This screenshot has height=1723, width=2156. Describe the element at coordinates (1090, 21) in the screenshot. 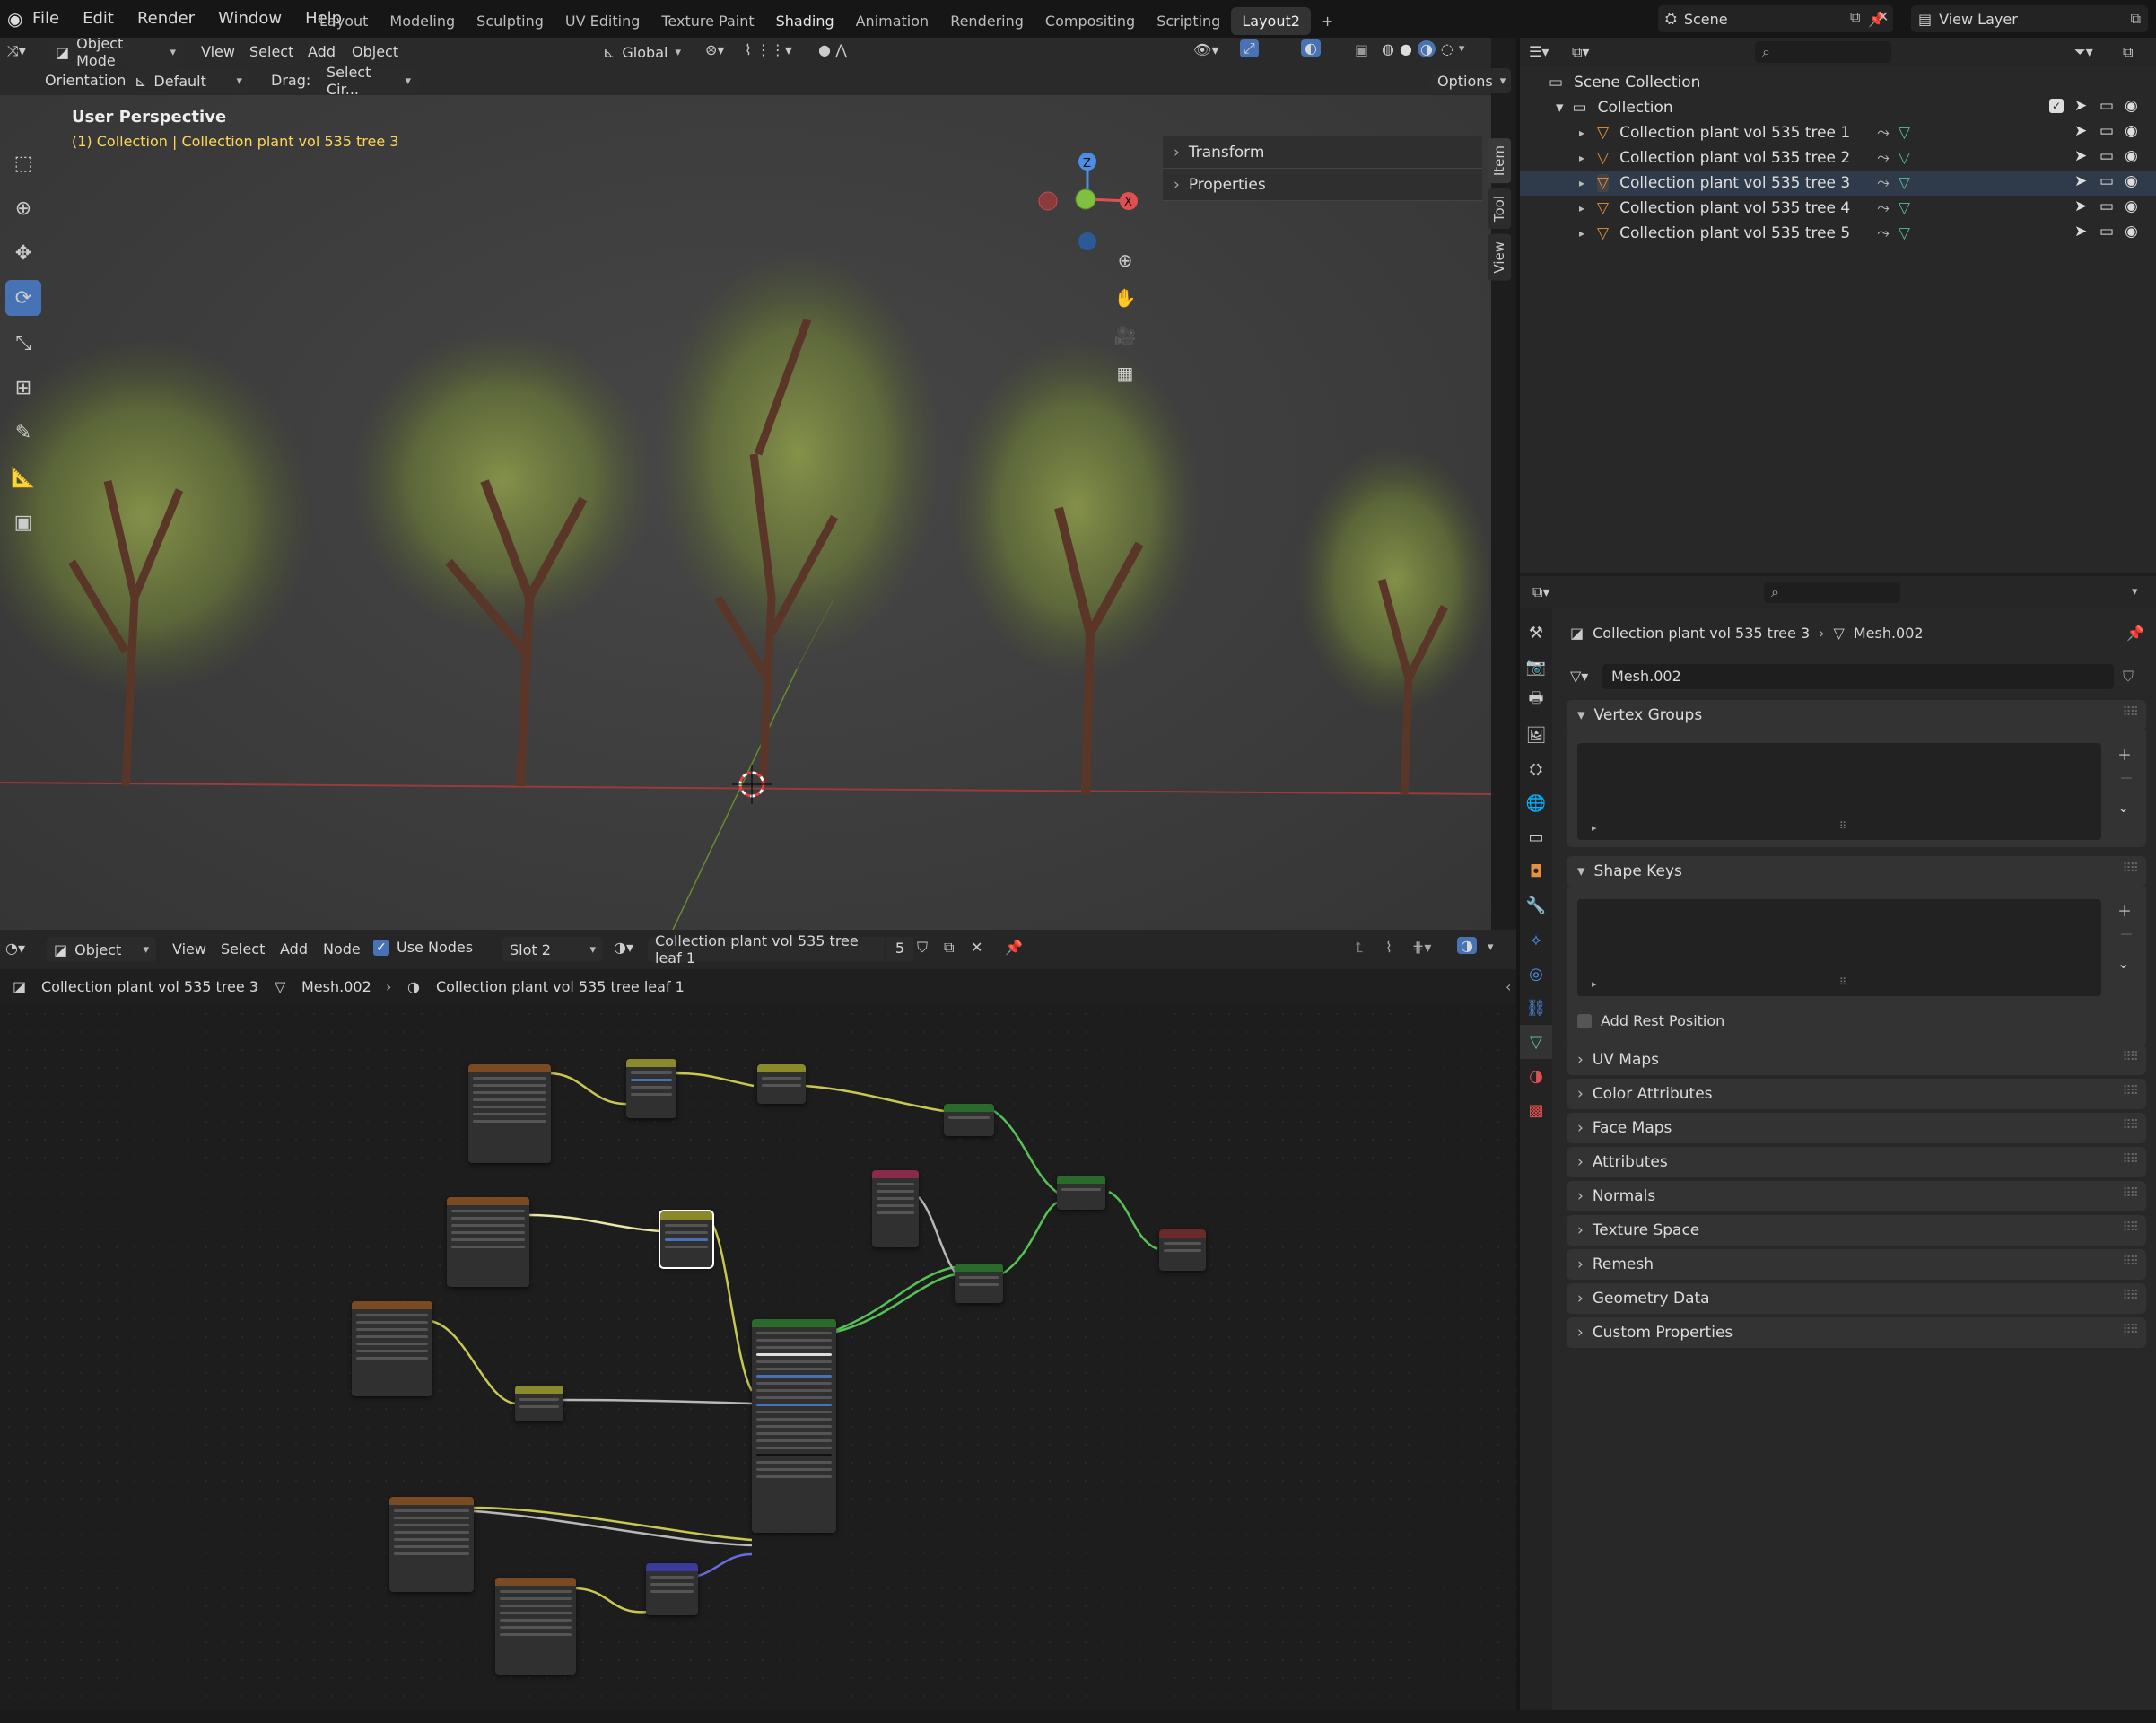

I see `tab-compositing: Compositing` at that location.